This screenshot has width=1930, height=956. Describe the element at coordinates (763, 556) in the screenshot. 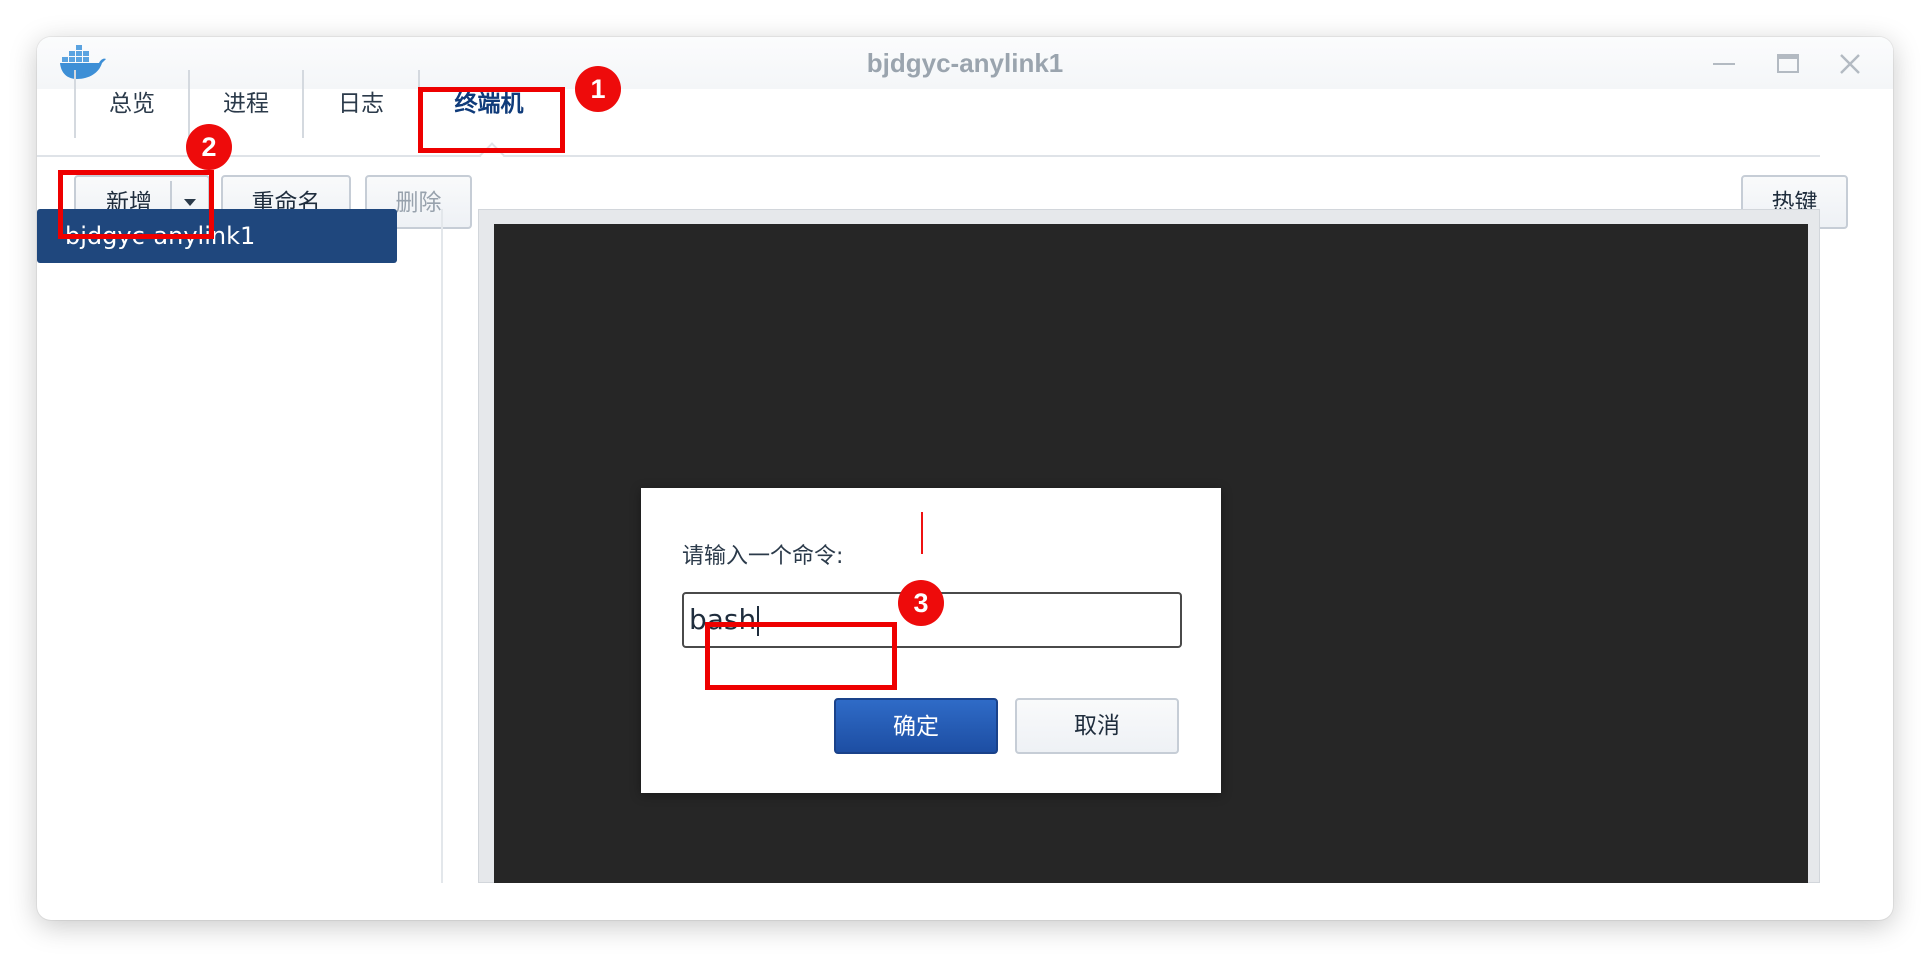

I see `command-prompt-label: 请输入一个命令:` at that location.